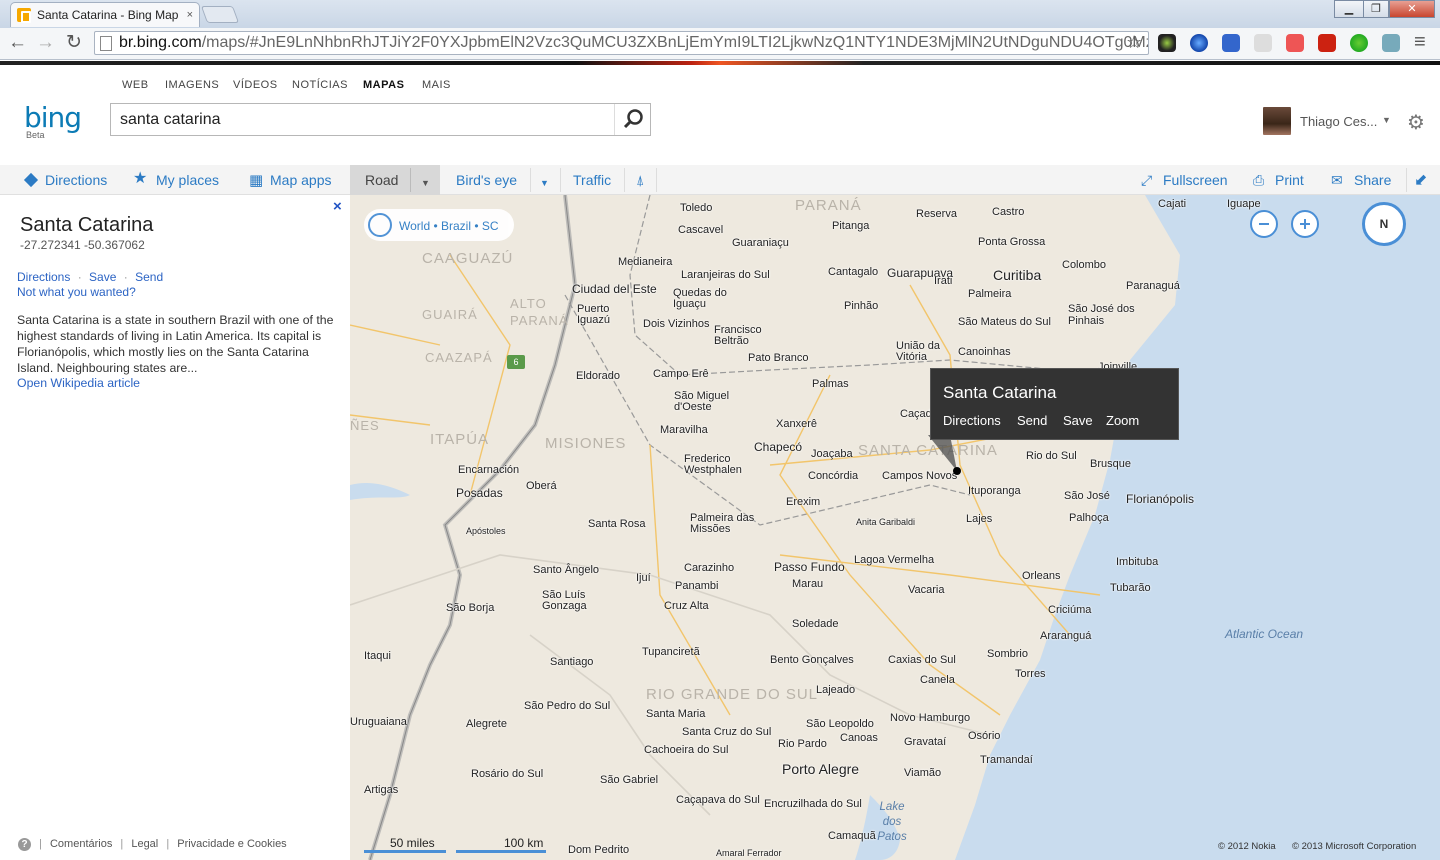  What do you see at coordinates (192, 85) in the screenshot?
I see `nav-imagens: IMAGENS` at bounding box center [192, 85].